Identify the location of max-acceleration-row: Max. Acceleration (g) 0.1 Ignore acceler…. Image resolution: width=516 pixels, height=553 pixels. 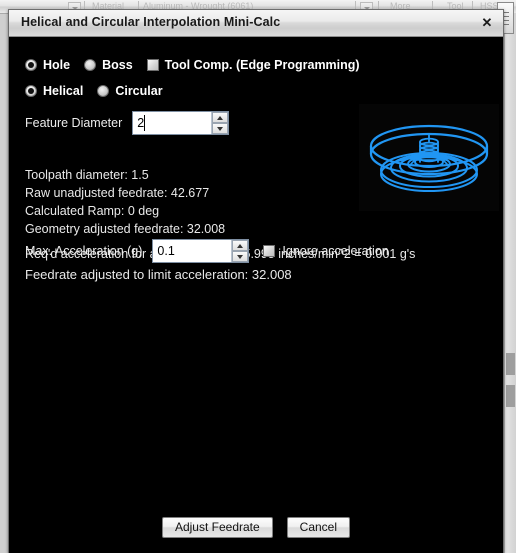
(207, 251).